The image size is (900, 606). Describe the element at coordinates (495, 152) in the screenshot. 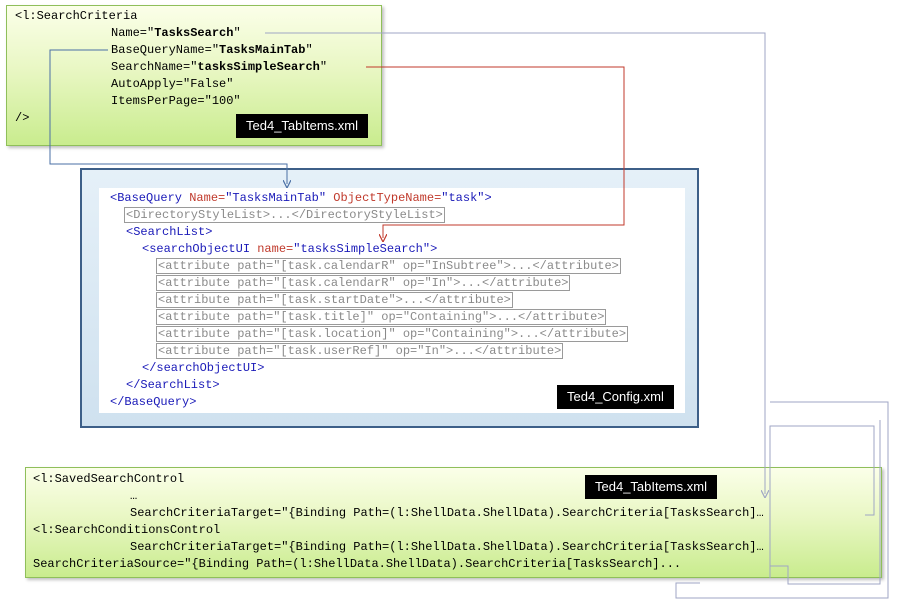

I see `connector-searchname-to-searchobjectui` at that location.